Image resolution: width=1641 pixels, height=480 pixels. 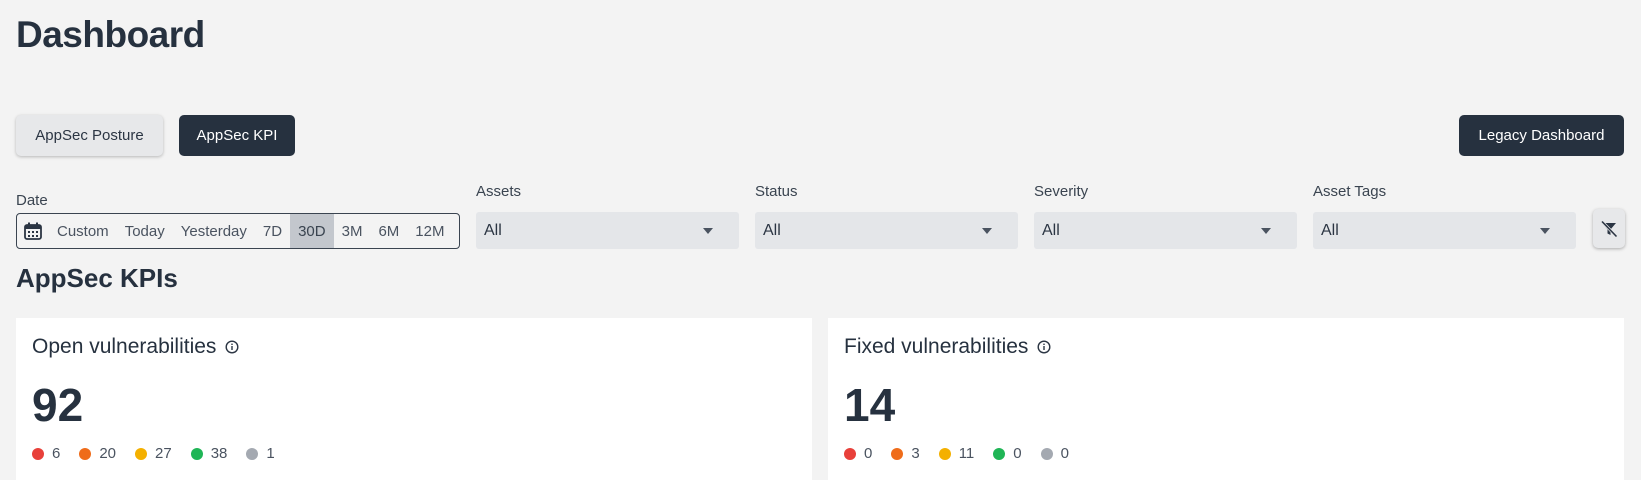 What do you see at coordinates (1061, 191) in the screenshot?
I see `severity-label: Severity` at bounding box center [1061, 191].